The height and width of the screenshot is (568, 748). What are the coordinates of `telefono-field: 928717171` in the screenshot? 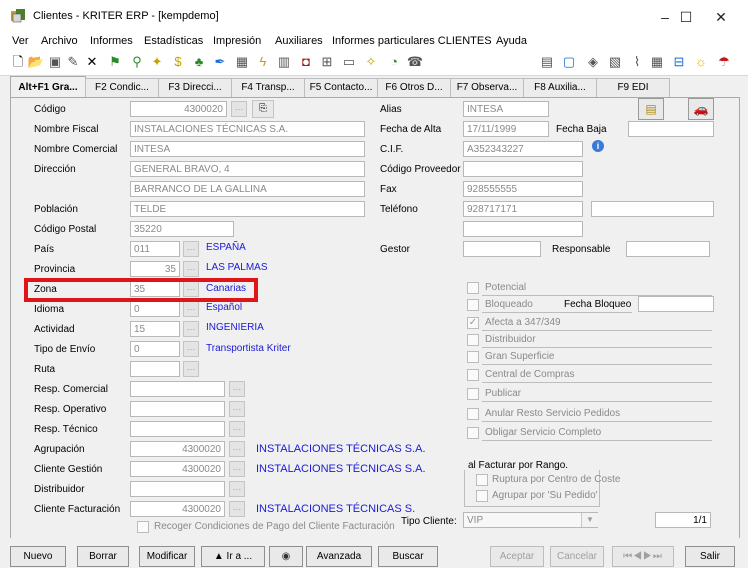 It's located at (523, 209).